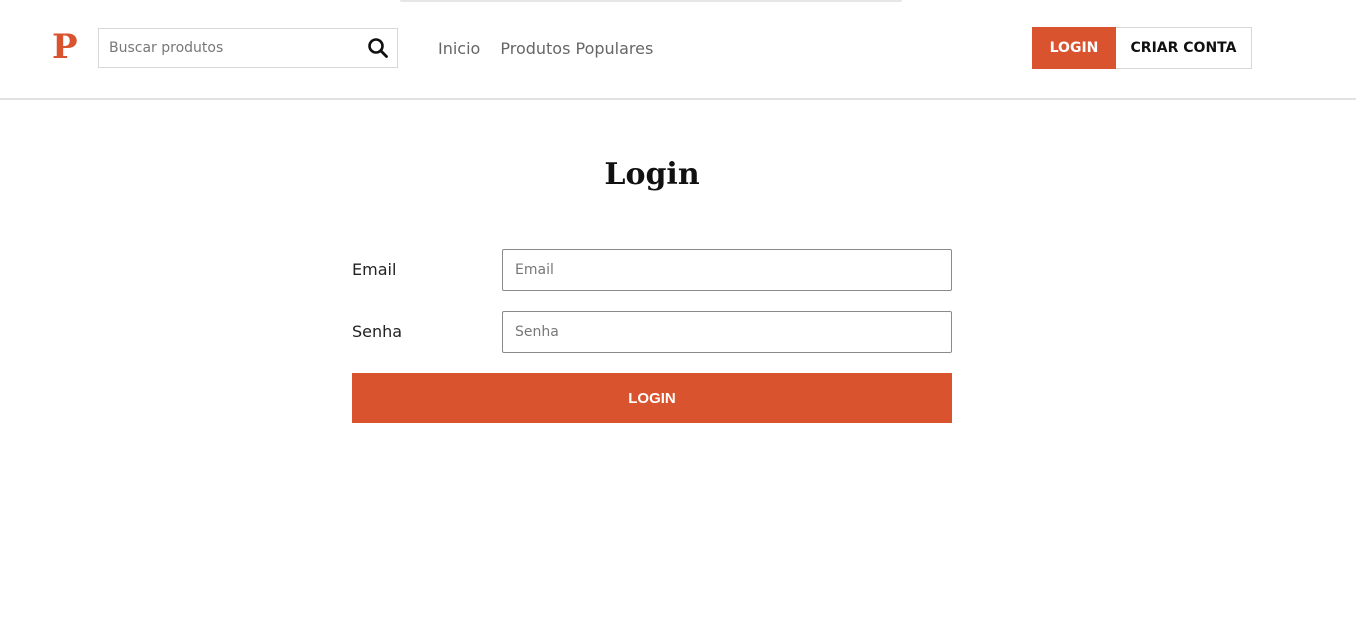 This screenshot has width=1356, height=620. I want to click on email-row: Email, so click(652, 270).